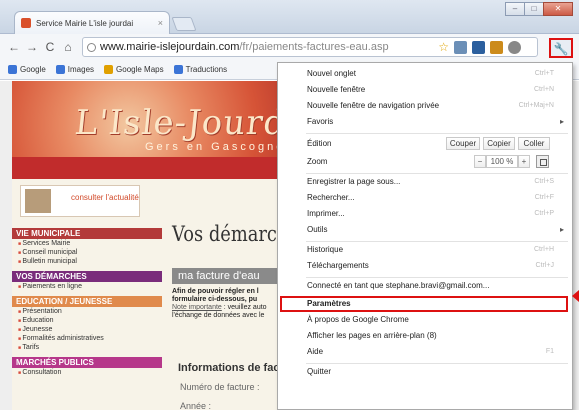  What do you see at coordinates (14, 47) in the screenshot?
I see `back-button: ←` at bounding box center [14, 47].